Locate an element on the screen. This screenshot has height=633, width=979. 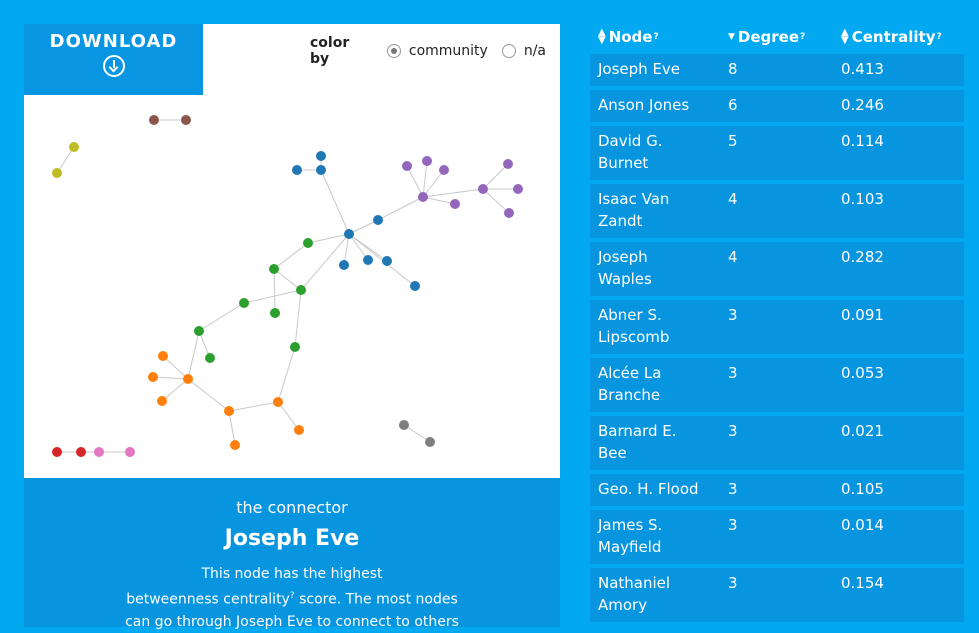
table-row: Barnard E. Bee 3 0.021 is located at coordinates (777, 443).